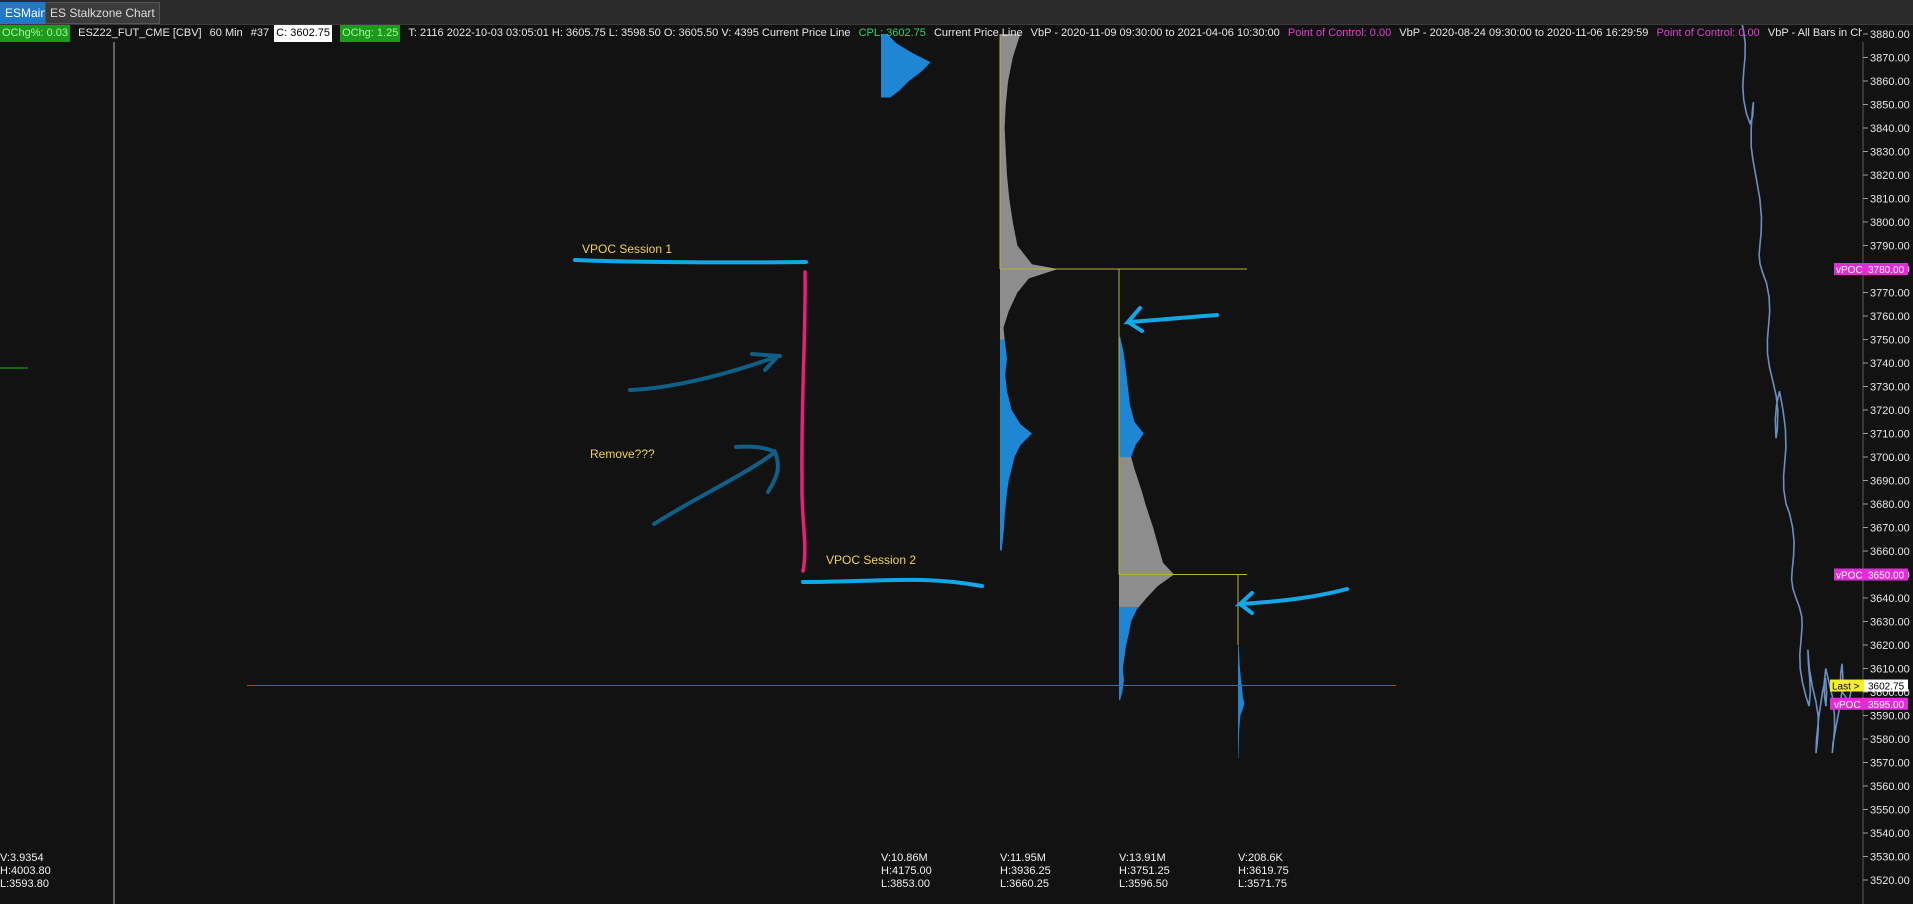 The height and width of the screenshot is (904, 1913). I want to click on y-tick-label: 3590.00, so click(1890, 717).